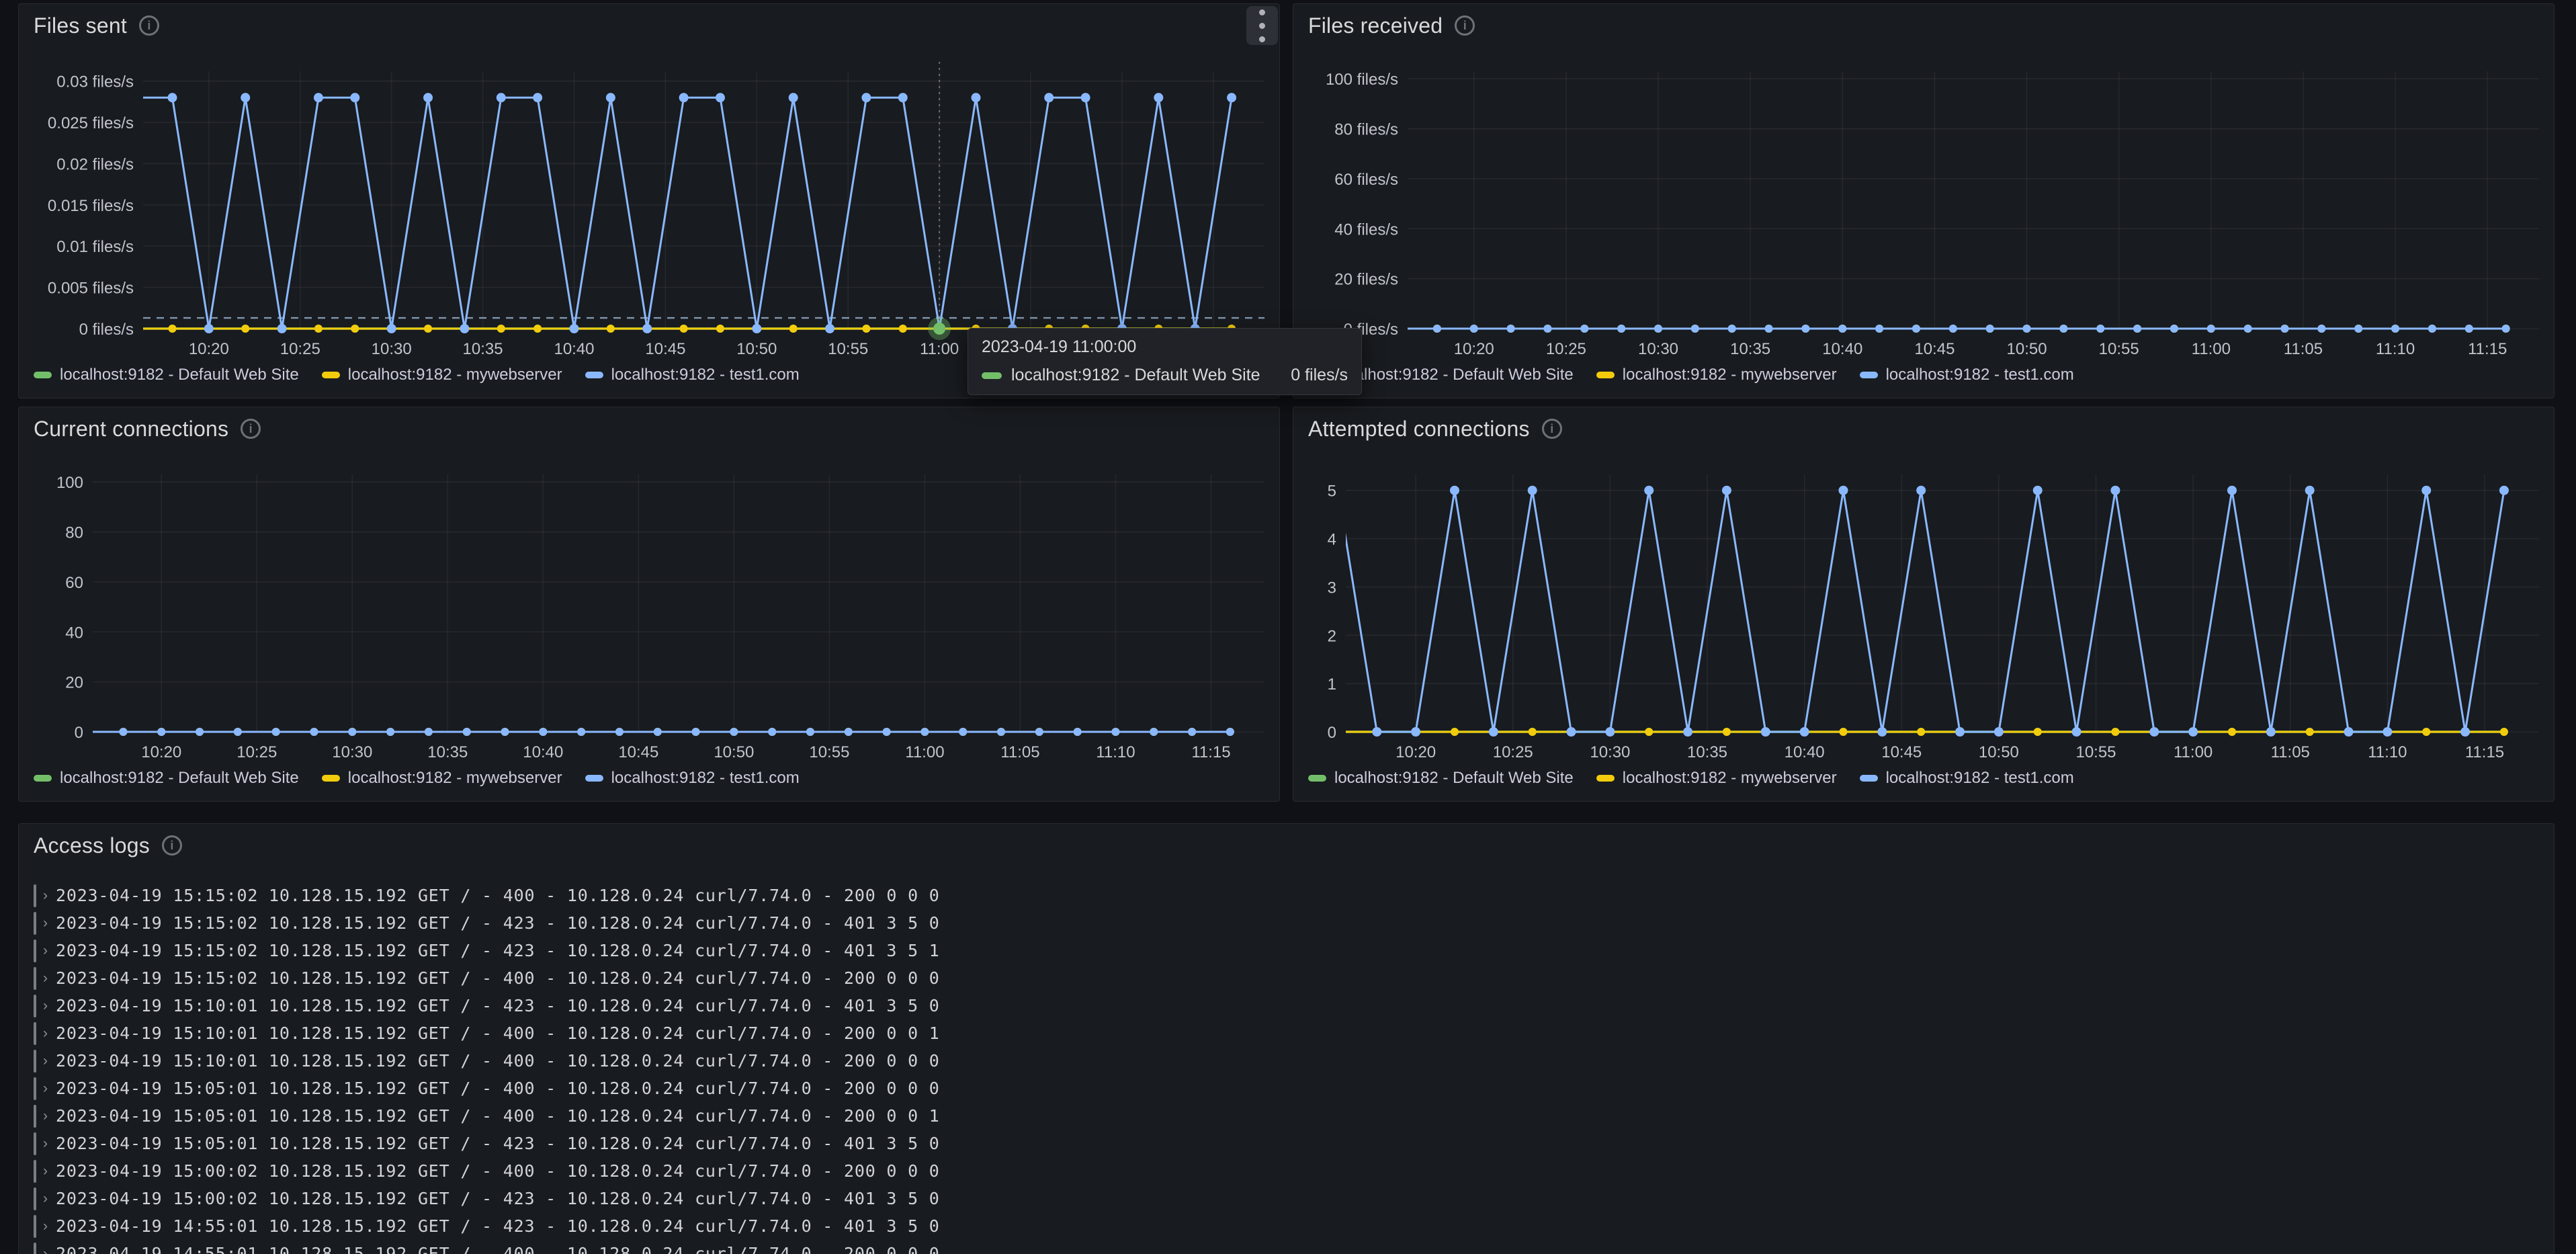  What do you see at coordinates (91, 206) in the screenshot?
I see `svg-text: 0.015 files/s` at bounding box center [91, 206].